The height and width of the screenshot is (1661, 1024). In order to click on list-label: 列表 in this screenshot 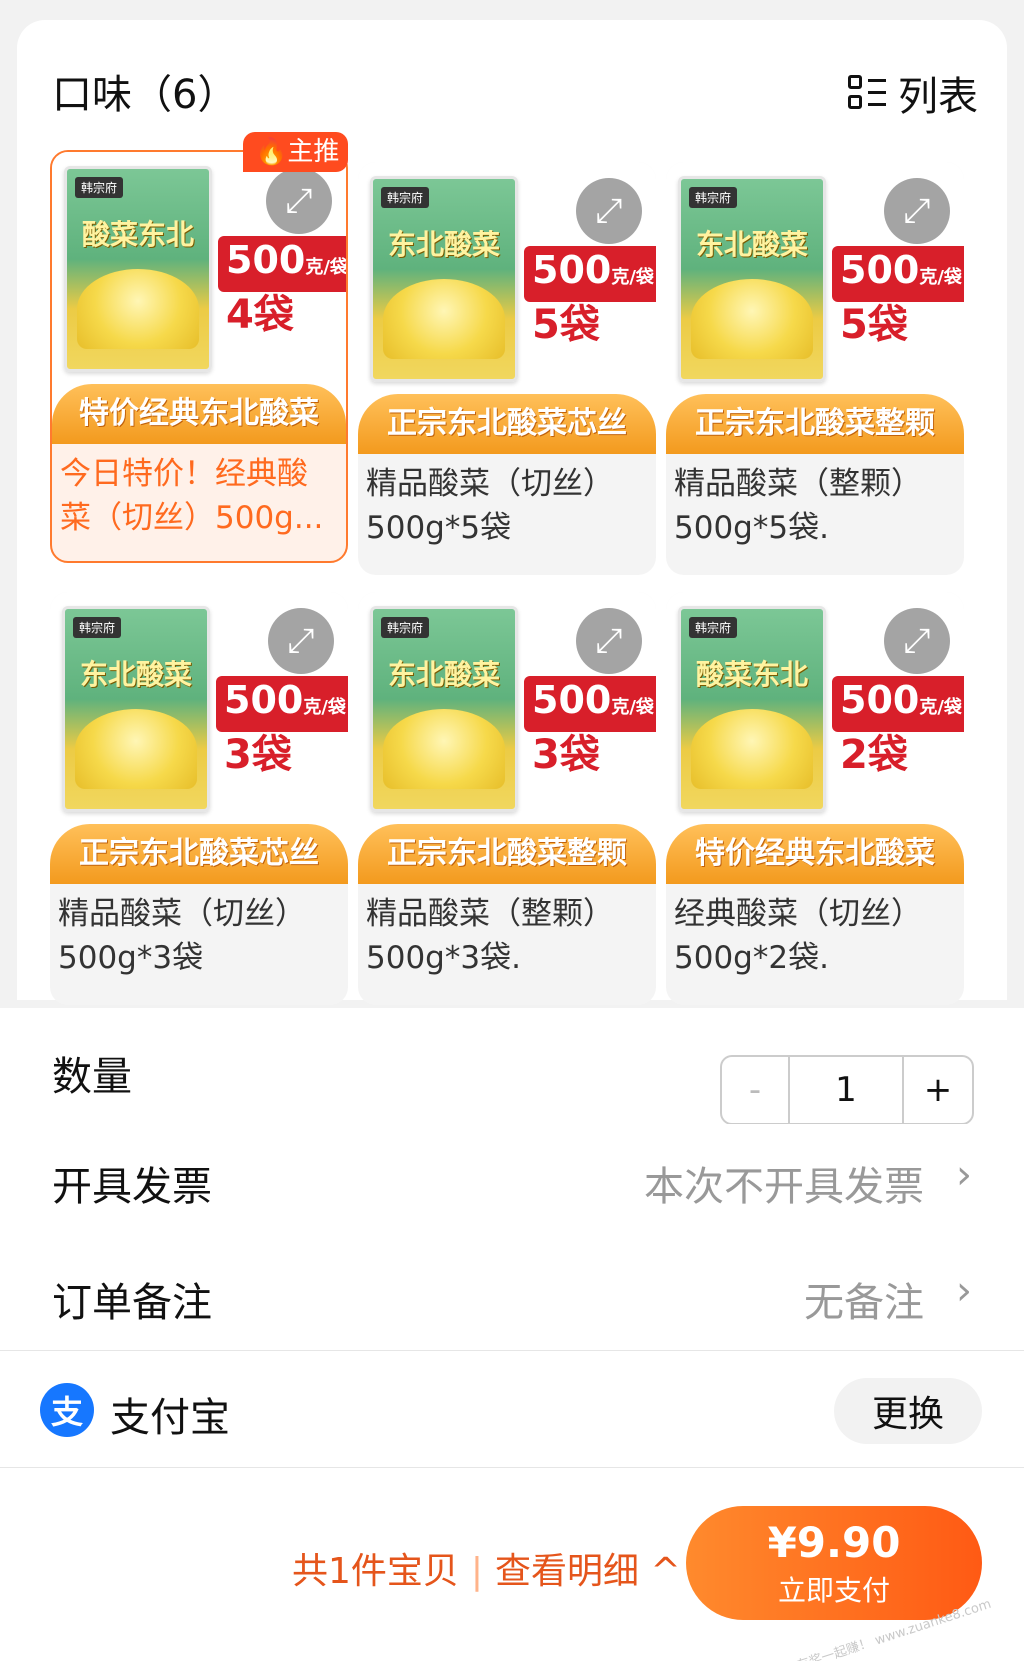, I will do `click(938, 97)`.